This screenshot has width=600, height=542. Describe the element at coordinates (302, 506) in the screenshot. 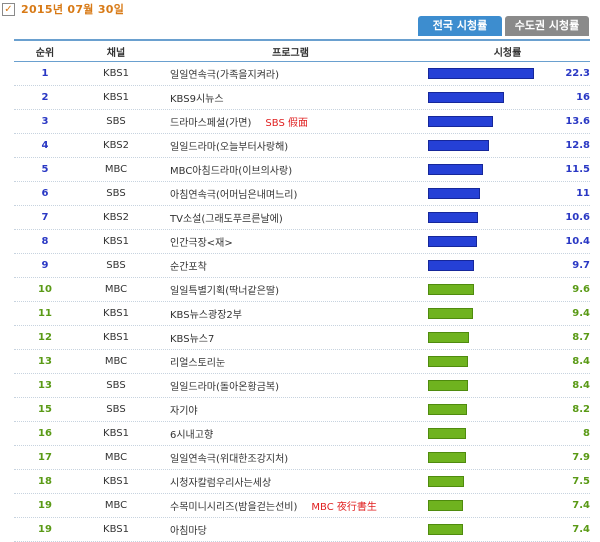

I see `table-row: 19 MBC 수목미니시리즈(밤을걷는선비) MBC 夜行書生 7.4` at that location.